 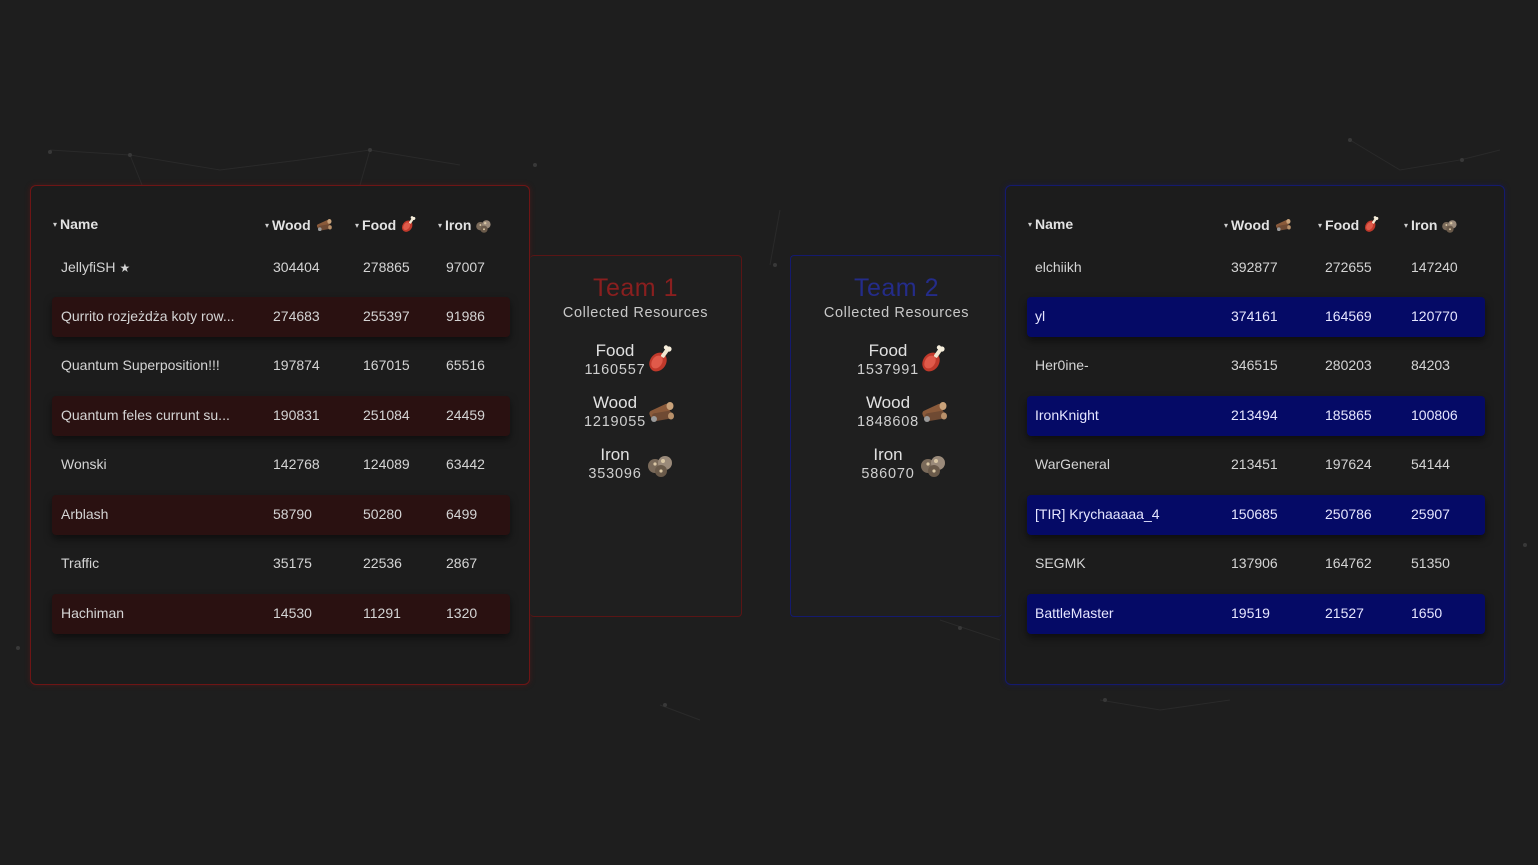 What do you see at coordinates (1434, 415) in the screenshot?
I see `iron-value: 100806` at bounding box center [1434, 415].